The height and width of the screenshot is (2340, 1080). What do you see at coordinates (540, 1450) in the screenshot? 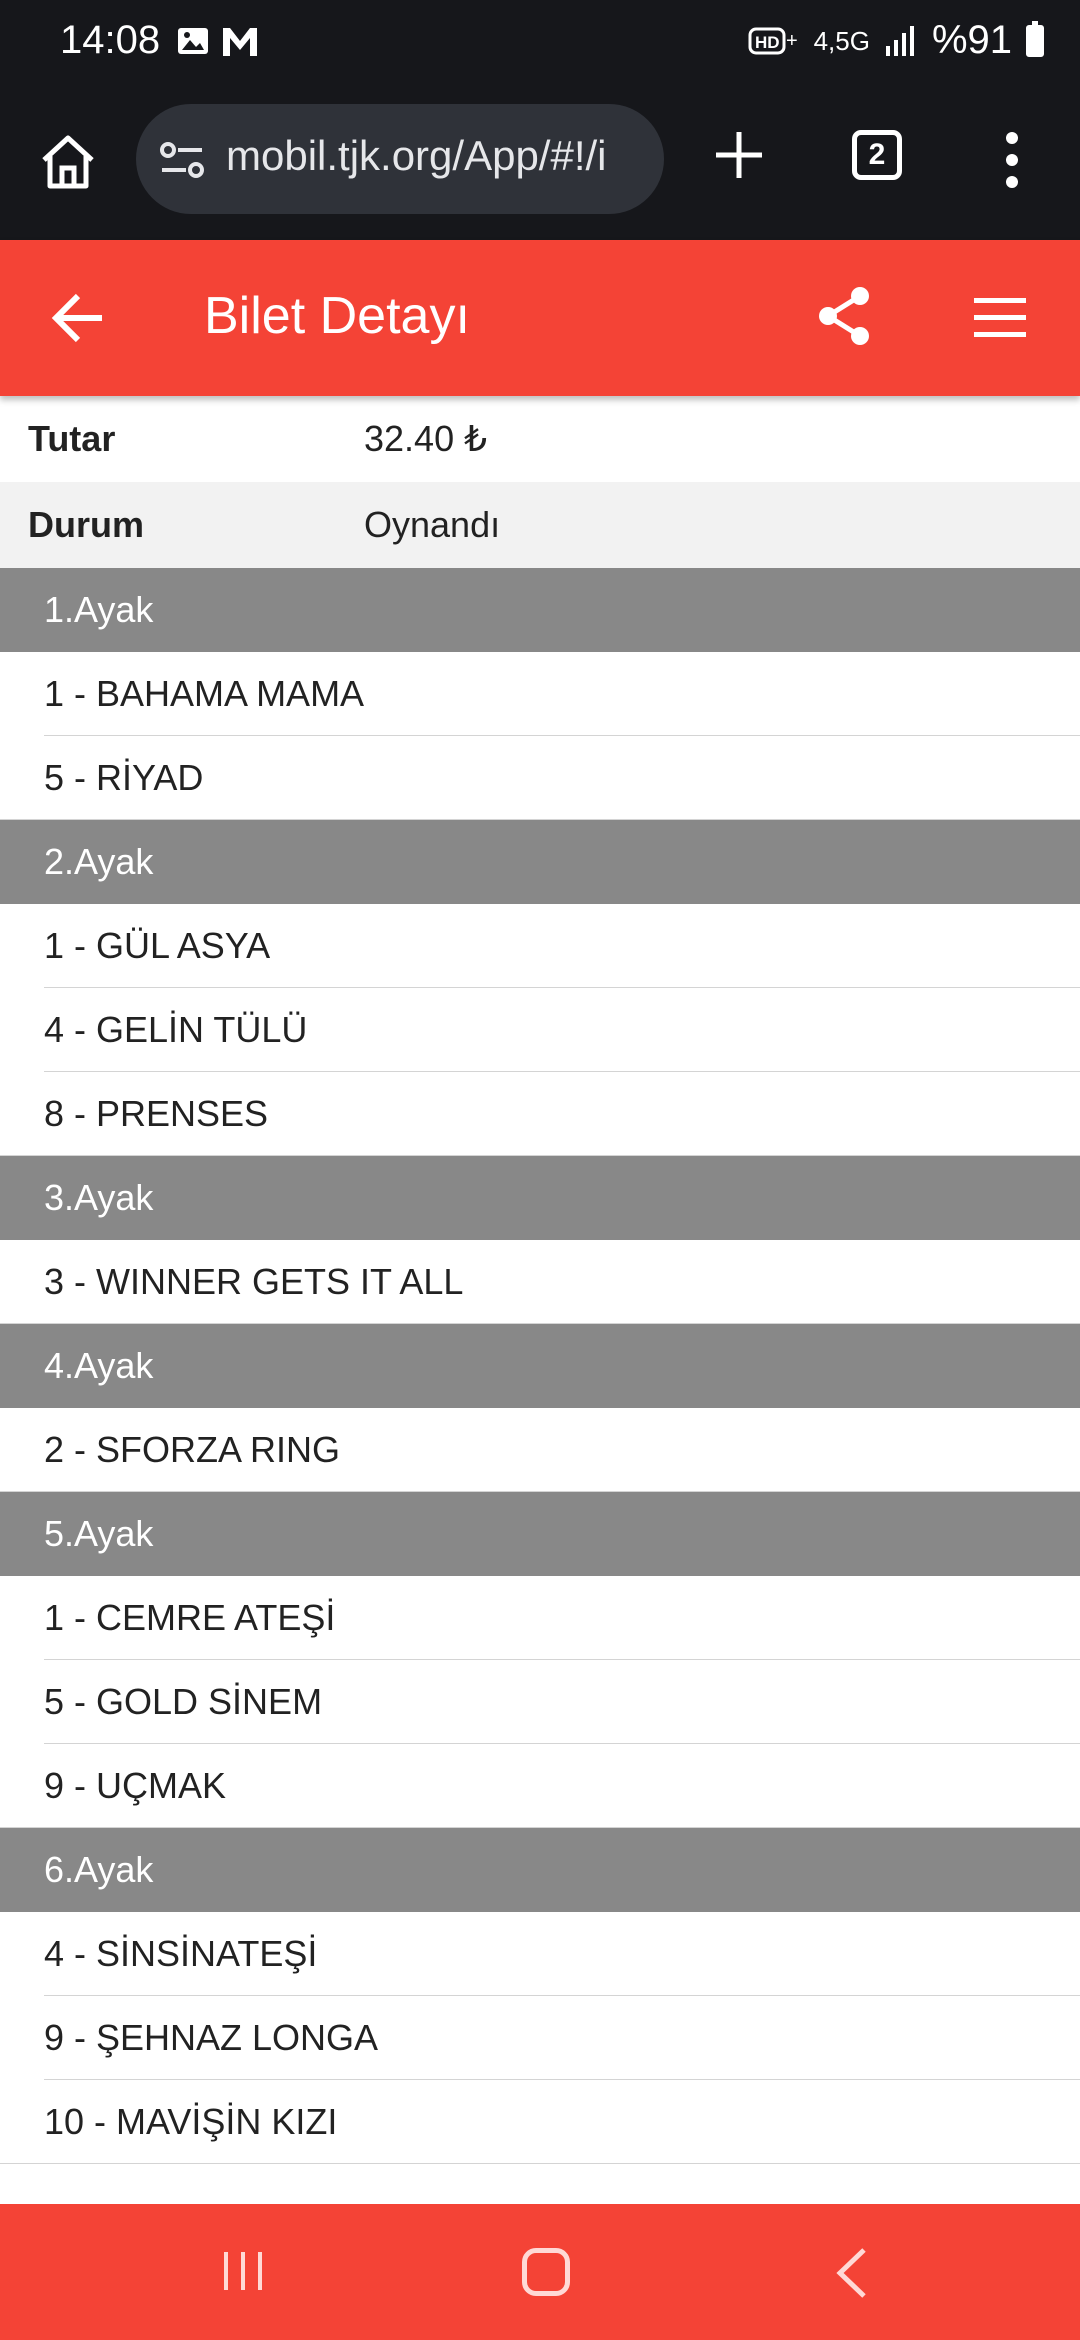
I see `horse-item: 2 - SFORZA RING` at bounding box center [540, 1450].